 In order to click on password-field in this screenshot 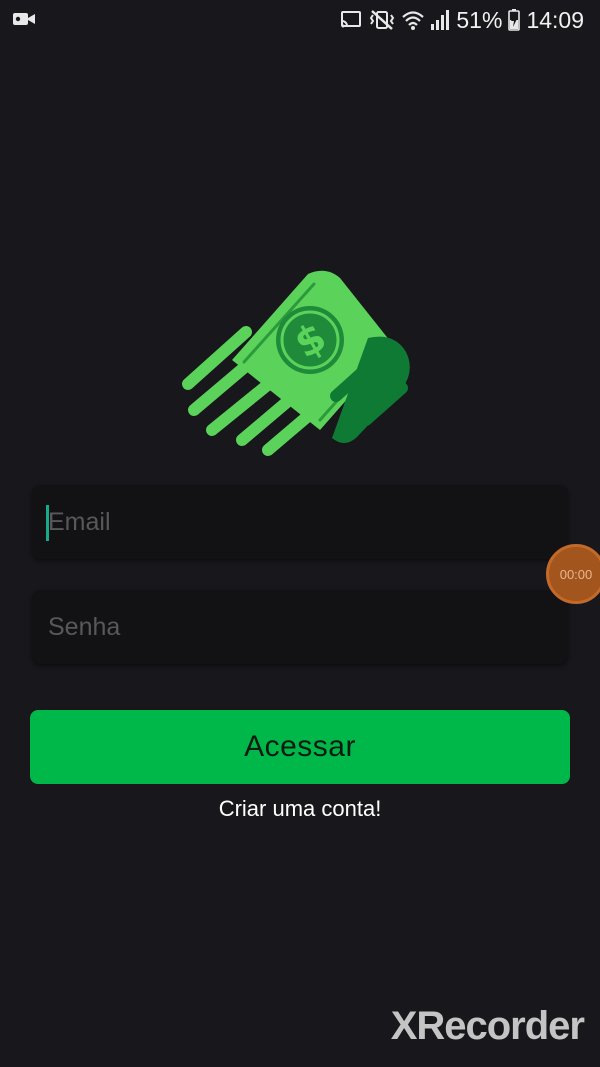, I will do `click(300, 627)`.